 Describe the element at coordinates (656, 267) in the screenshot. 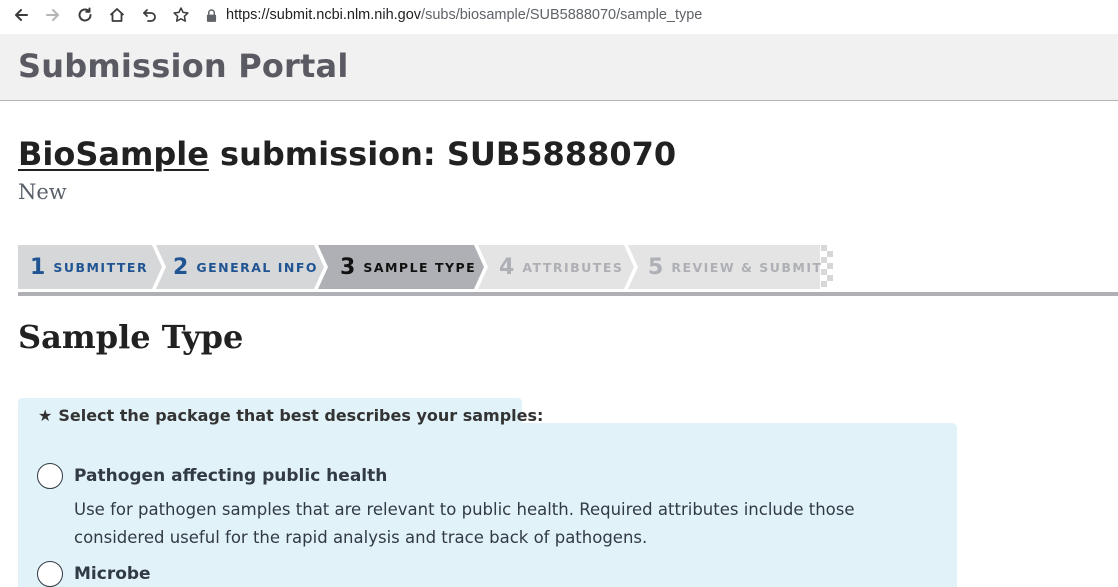

I see `step-number: 5` at that location.